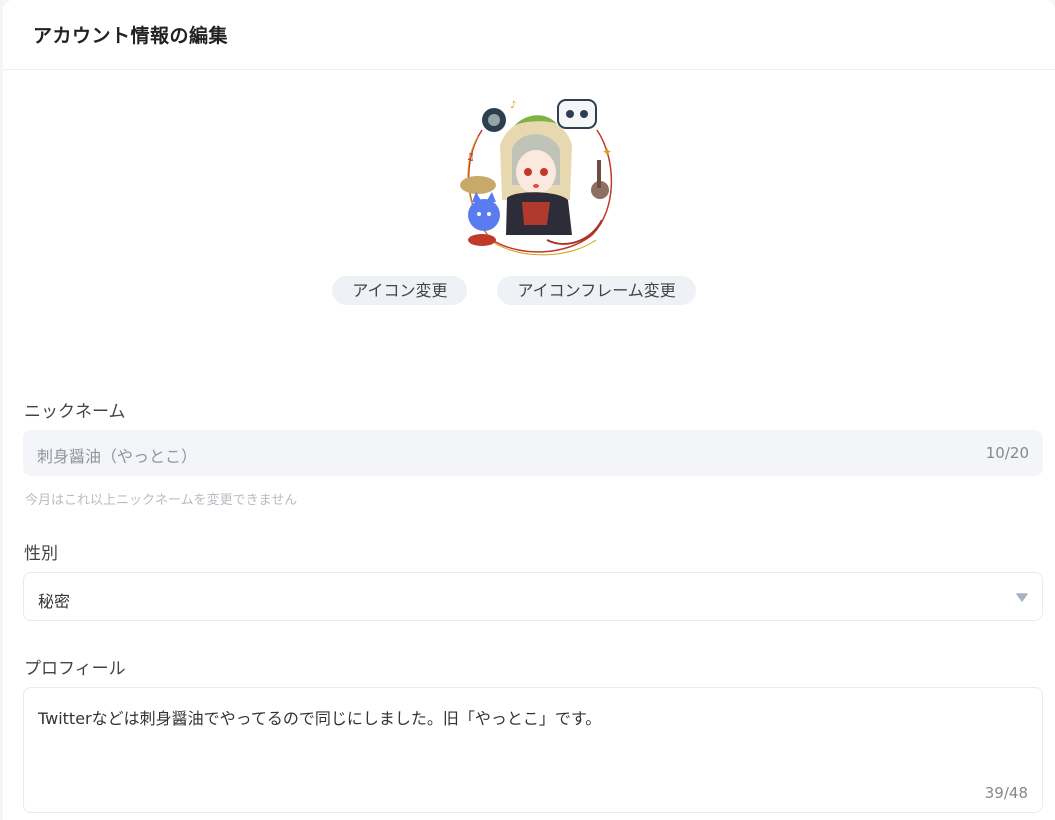  Describe the element at coordinates (400, 290) in the screenshot. I see `change-icon-button: アイコン変更` at that location.